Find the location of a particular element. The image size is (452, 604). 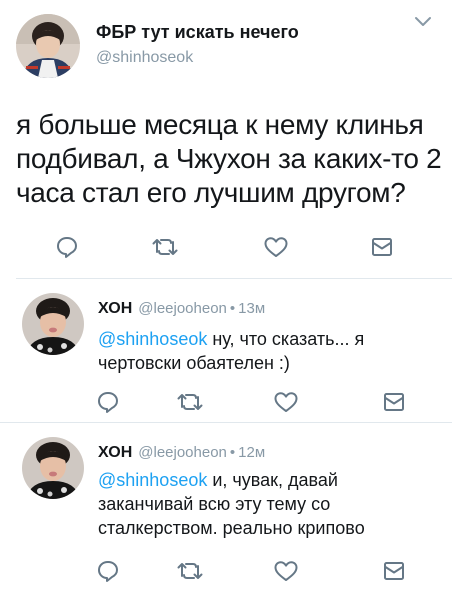

reply-header: ХОН @leejooheon • 13м is located at coordinates (181, 309).